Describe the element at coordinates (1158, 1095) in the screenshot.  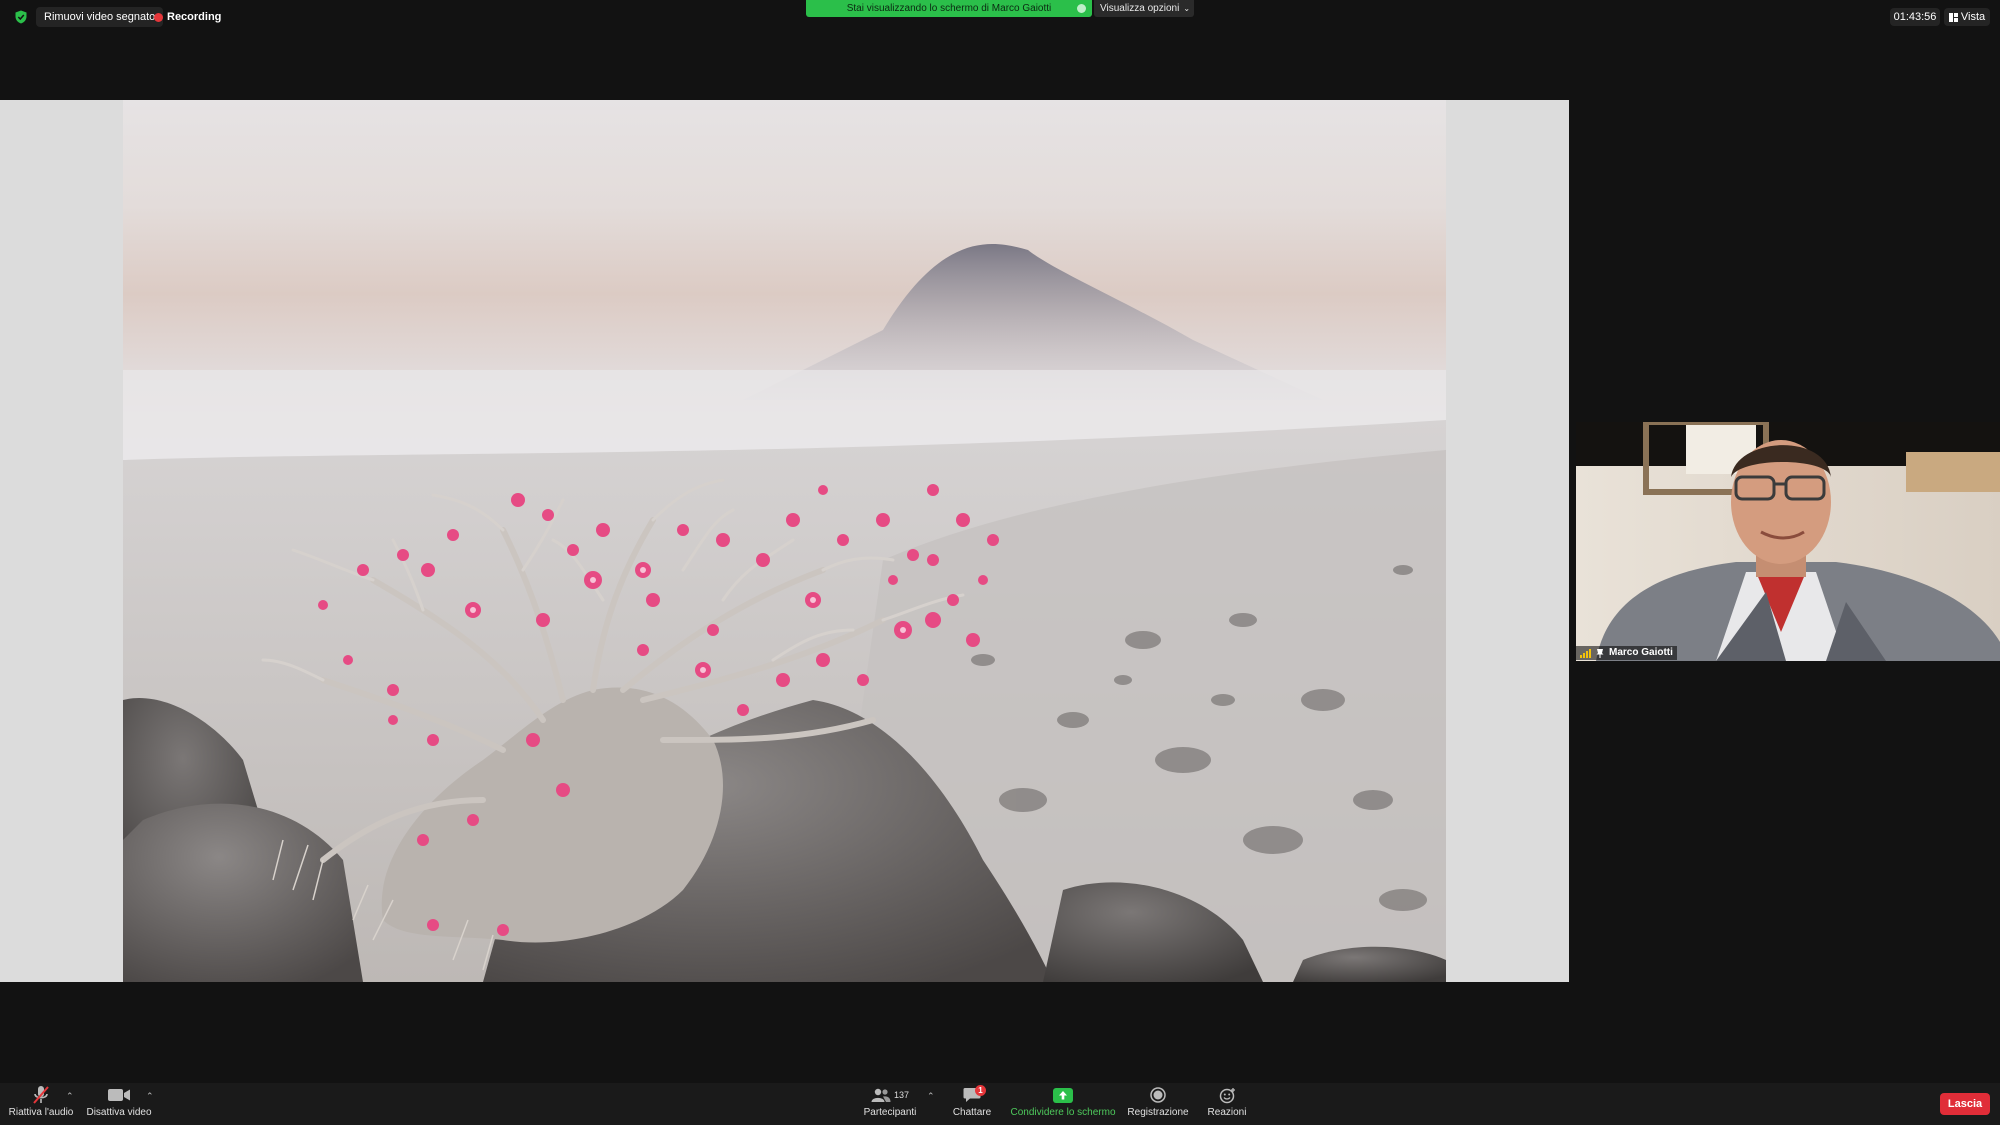
I see `record-icon` at that location.